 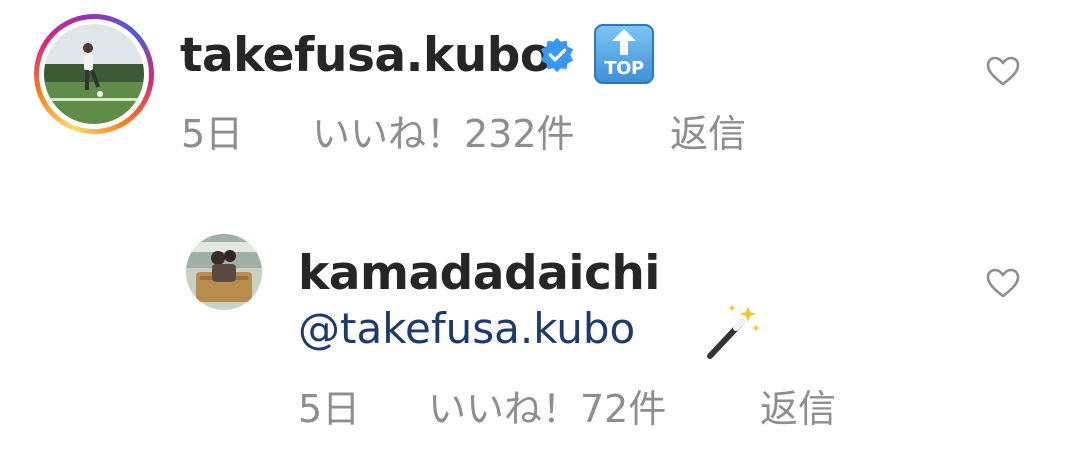 I want to click on magic-wand-emoji-icon, so click(x=733, y=331).